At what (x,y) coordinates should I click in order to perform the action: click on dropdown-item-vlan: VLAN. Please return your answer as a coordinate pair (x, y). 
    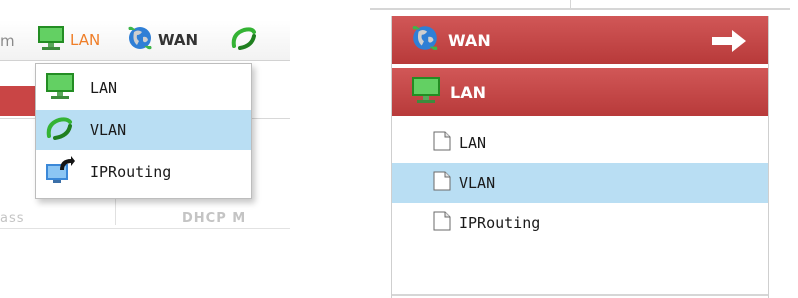
    Looking at the image, I should click on (143, 130).